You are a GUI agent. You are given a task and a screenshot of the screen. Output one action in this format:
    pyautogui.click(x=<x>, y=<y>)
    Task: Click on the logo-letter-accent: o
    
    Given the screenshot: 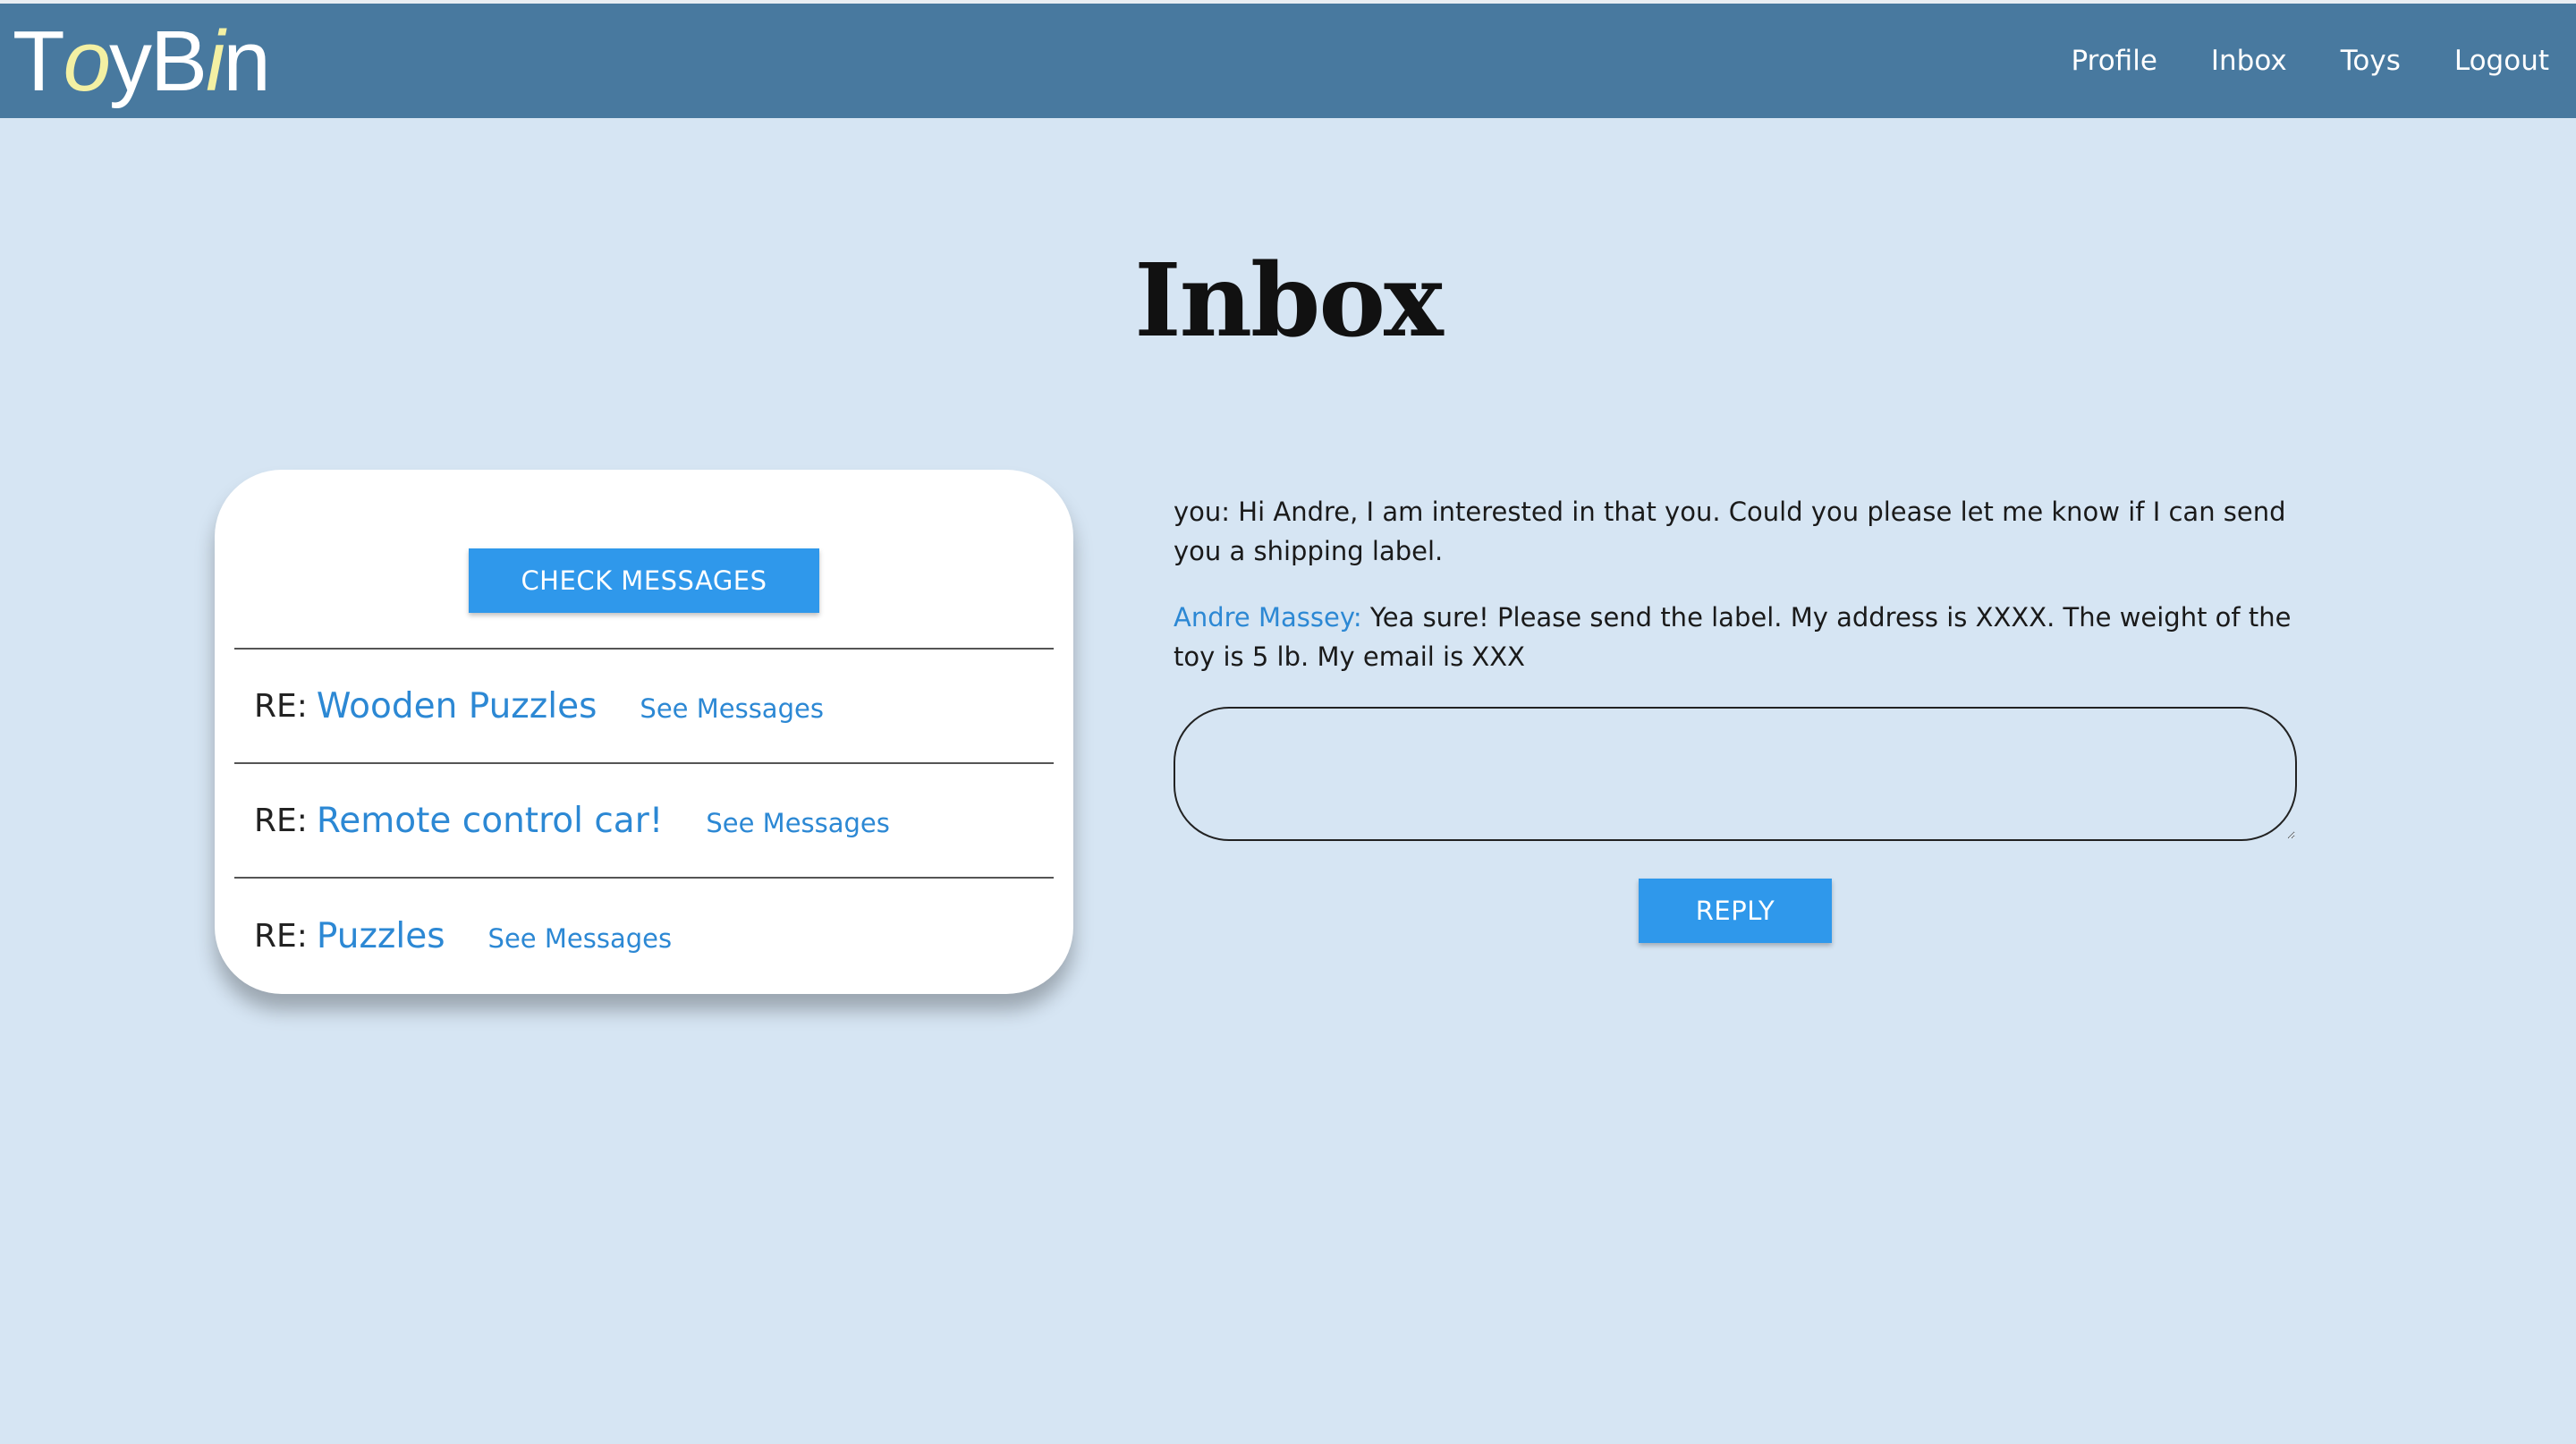 What is the action you would take?
    pyautogui.click(x=87, y=61)
    